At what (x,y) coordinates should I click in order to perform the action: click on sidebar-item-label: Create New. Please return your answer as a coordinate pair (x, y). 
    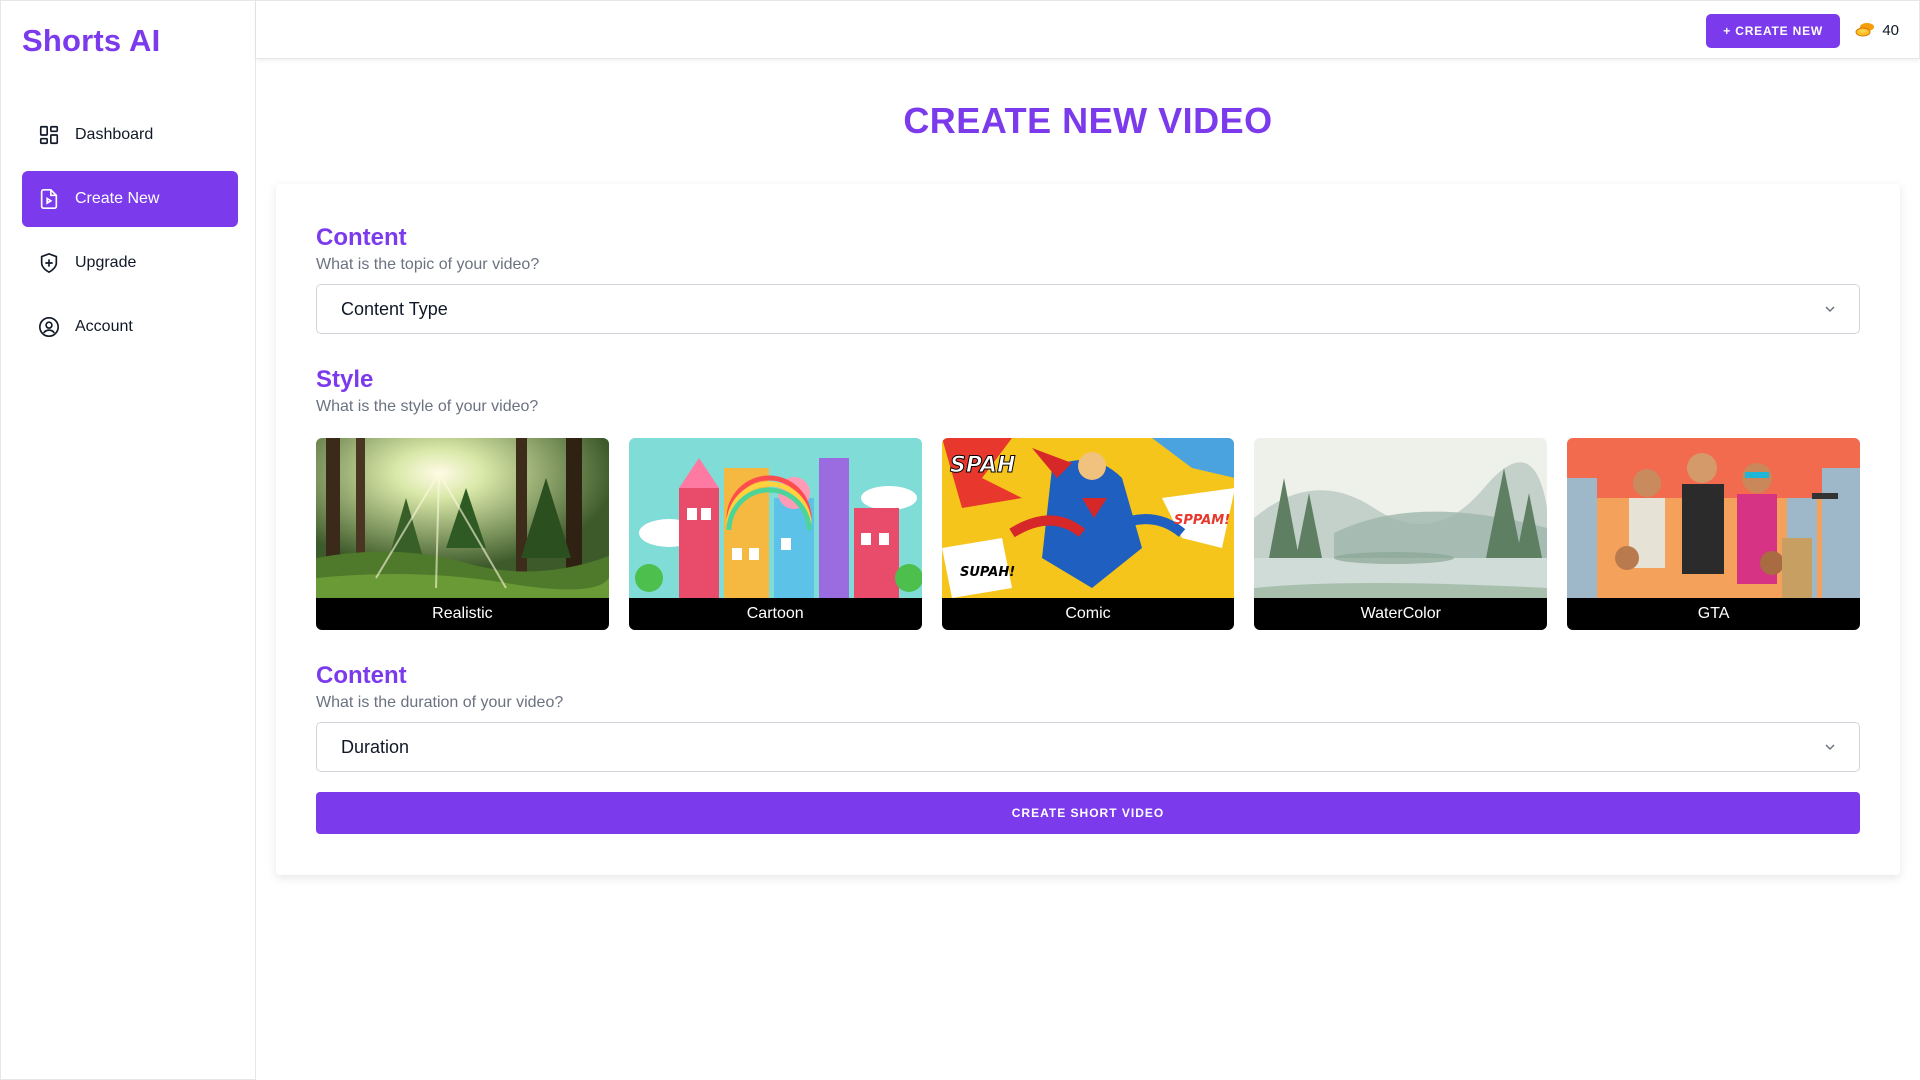
    Looking at the image, I should click on (117, 198).